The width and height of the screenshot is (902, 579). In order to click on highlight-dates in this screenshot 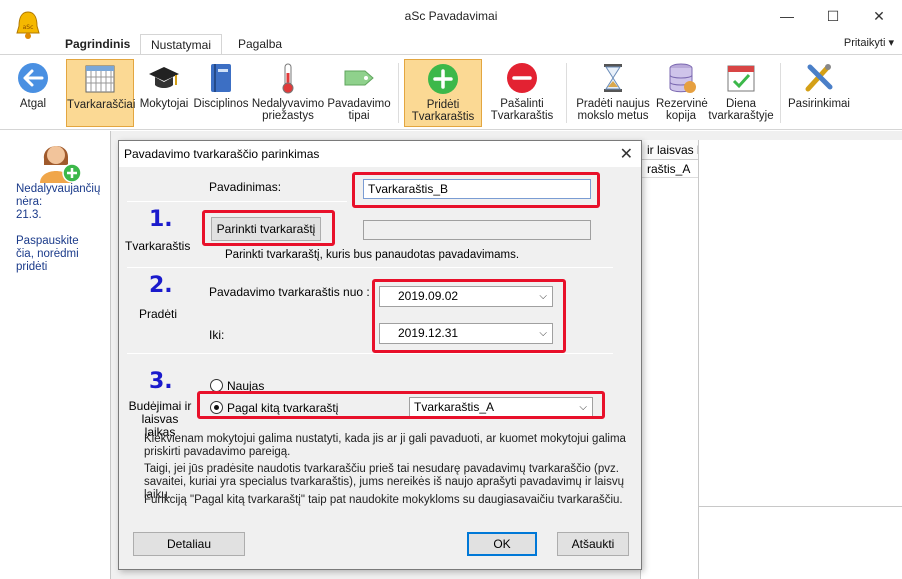, I will do `click(469, 316)`.